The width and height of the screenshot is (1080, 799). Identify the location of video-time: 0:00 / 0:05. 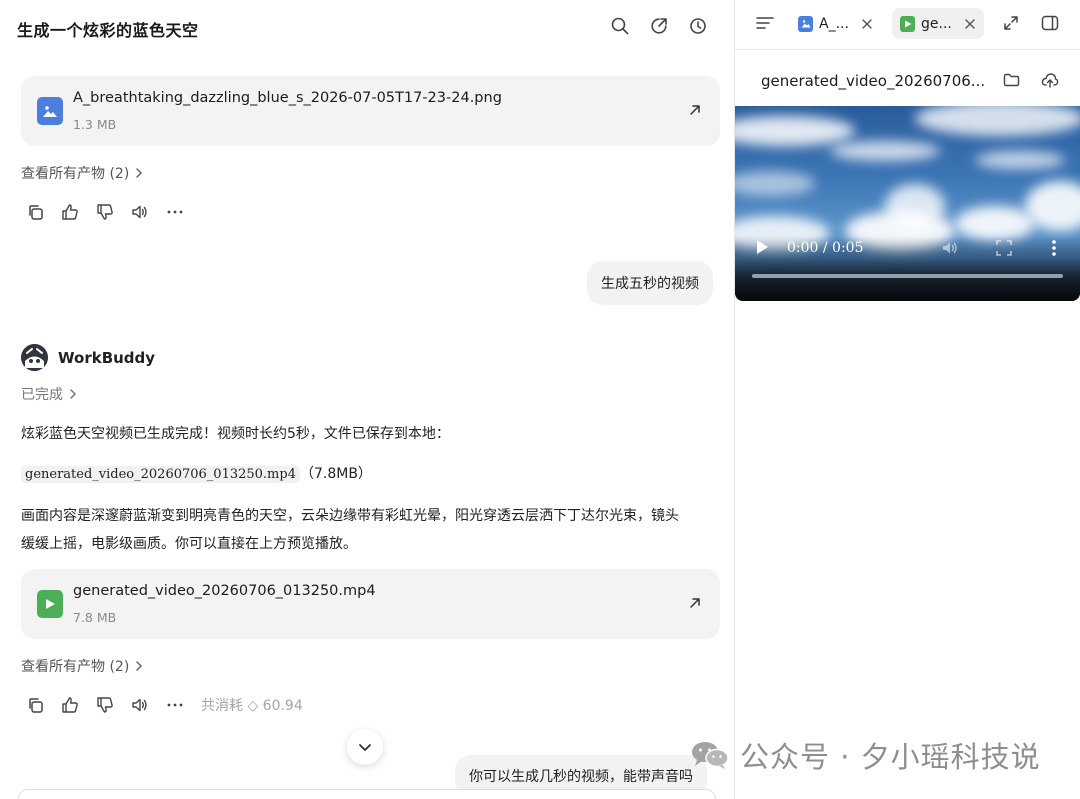
(825, 248).